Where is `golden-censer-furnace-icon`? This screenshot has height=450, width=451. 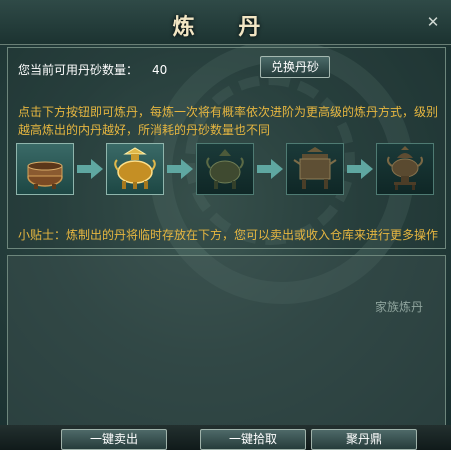 golden-censer-furnace-icon is located at coordinates (135, 168).